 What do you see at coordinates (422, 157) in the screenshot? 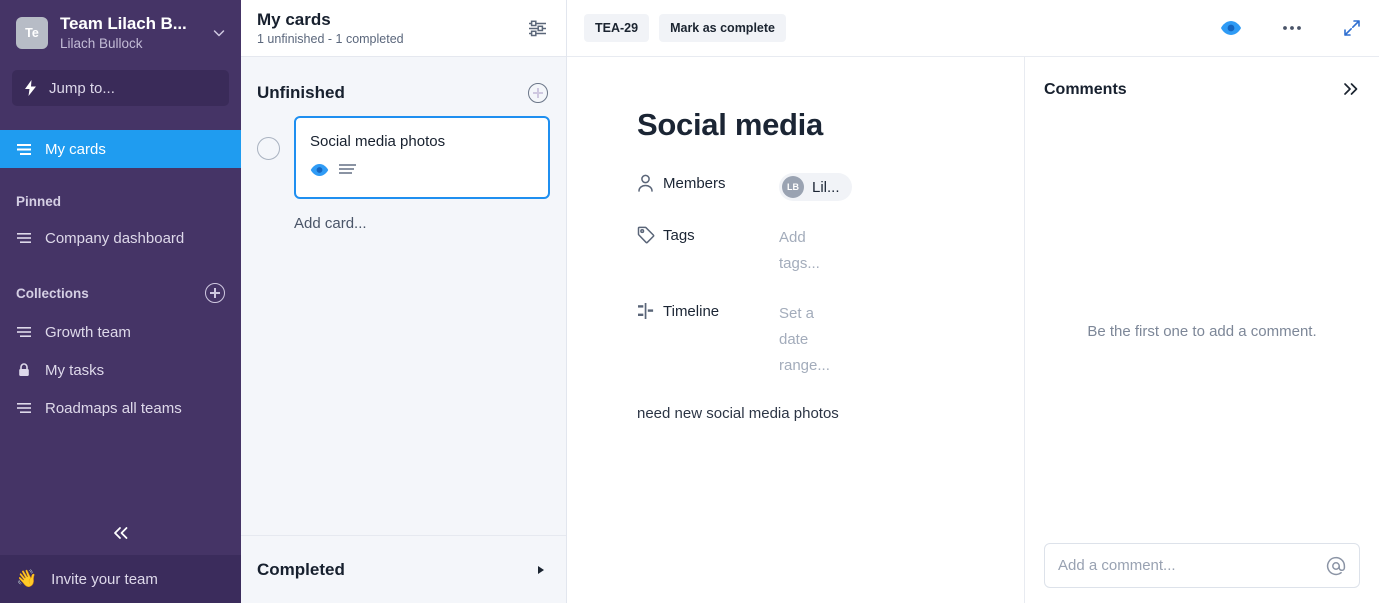
I see `card-social-media-photos: Social media photos` at bounding box center [422, 157].